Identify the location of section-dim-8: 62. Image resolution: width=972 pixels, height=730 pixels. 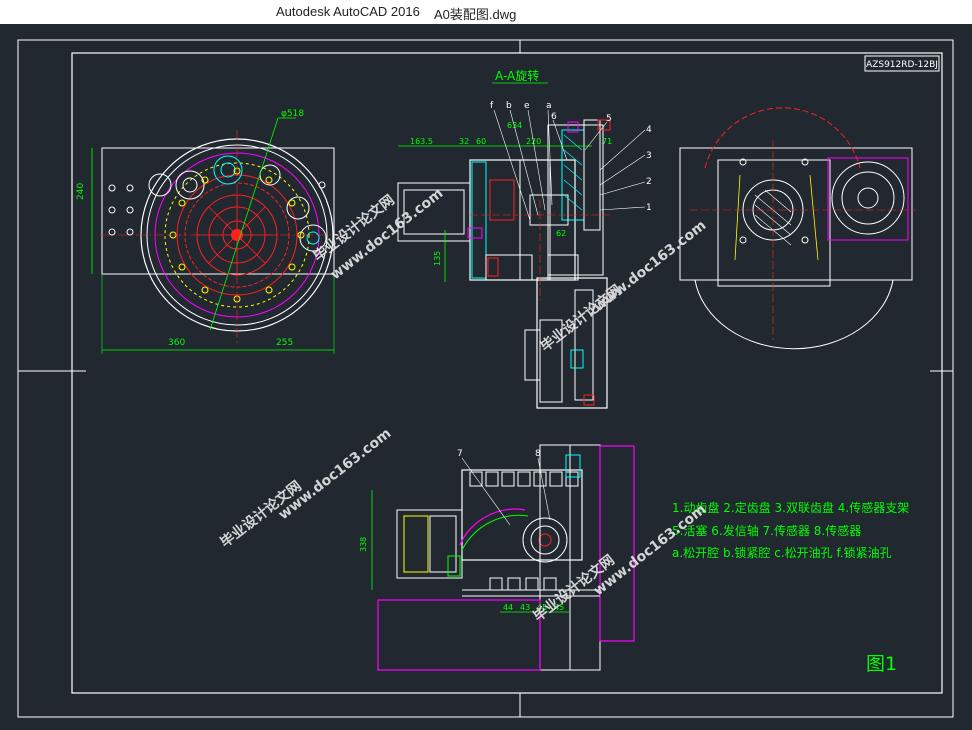
(561, 233).